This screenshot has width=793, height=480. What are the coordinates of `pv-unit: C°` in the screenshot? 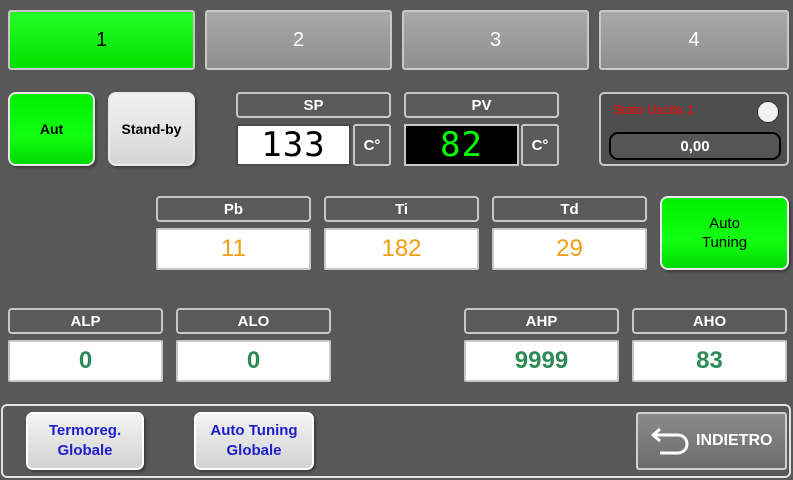 It's located at (540, 145).